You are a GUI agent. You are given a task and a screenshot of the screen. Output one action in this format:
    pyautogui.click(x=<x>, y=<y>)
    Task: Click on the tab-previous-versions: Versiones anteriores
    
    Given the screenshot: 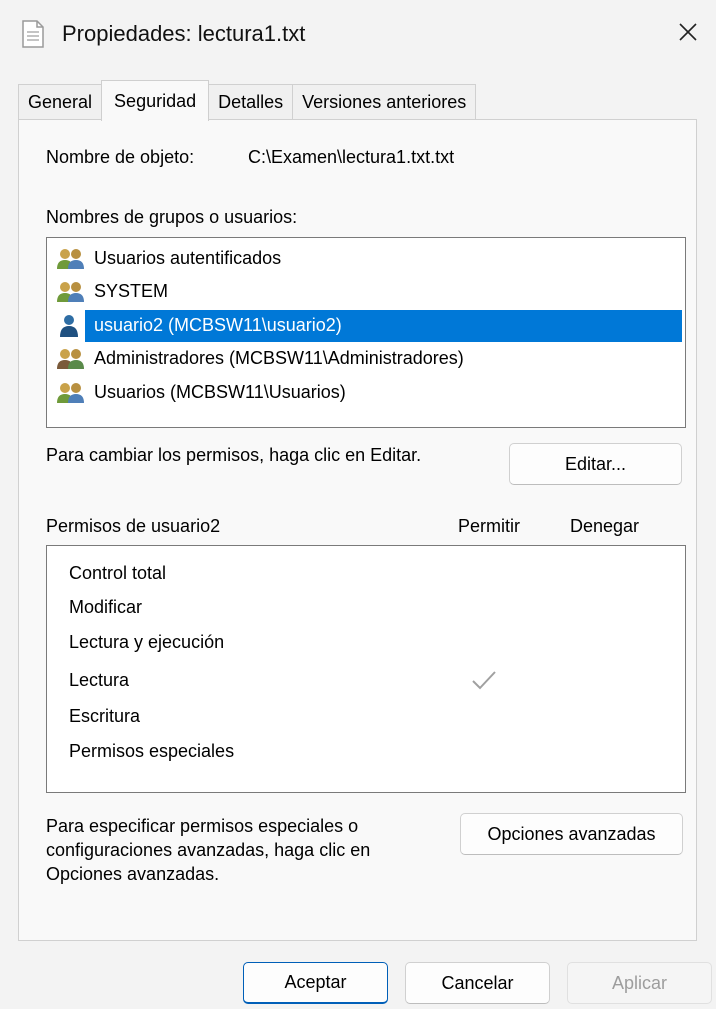 What is the action you would take?
    pyautogui.click(x=384, y=102)
    